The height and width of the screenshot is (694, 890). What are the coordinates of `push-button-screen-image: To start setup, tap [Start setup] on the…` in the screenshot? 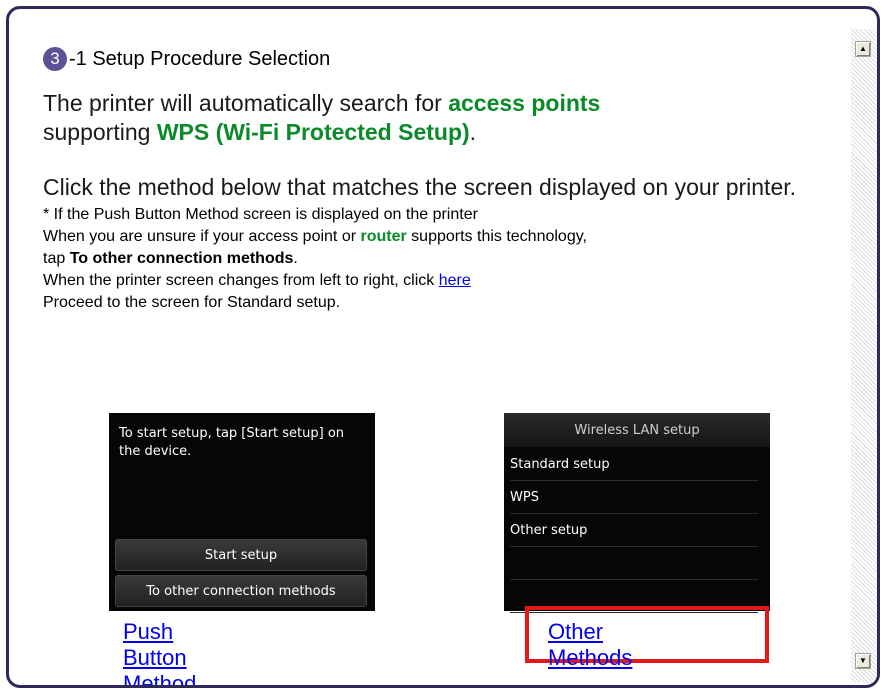 It's located at (242, 512).